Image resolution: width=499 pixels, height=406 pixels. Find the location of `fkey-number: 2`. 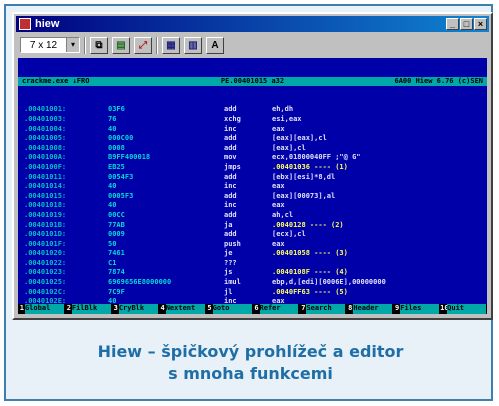

fkey-number: 2 is located at coordinates (68, 308).